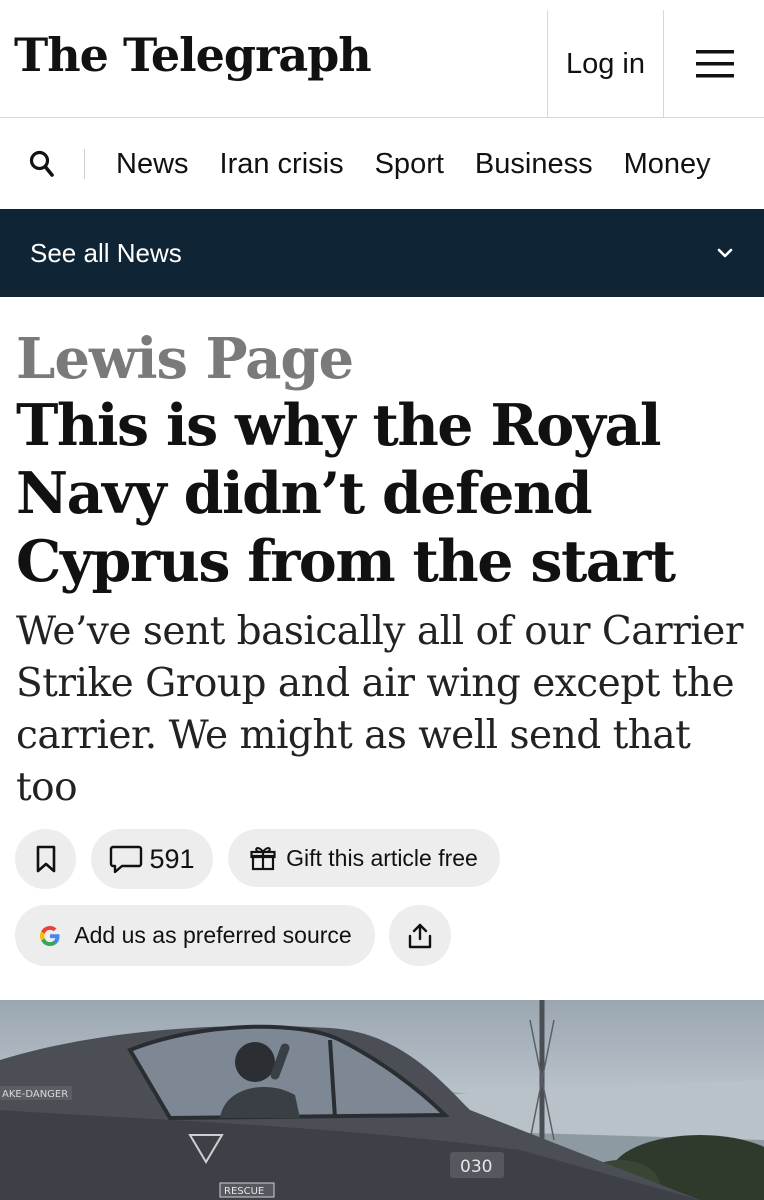 Image resolution: width=764 pixels, height=1200 pixels. What do you see at coordinates (172, 858) in the screenshot?
I see `comments-count: 591` at bounding box center [172, 858].